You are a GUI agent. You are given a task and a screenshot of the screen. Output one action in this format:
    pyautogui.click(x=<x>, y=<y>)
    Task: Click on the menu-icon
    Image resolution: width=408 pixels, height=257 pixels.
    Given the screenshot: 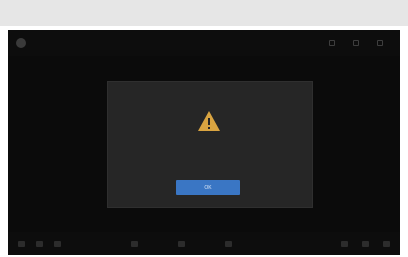 What is the action you would take?
    pyautogui.click(x=386, y=243)
    